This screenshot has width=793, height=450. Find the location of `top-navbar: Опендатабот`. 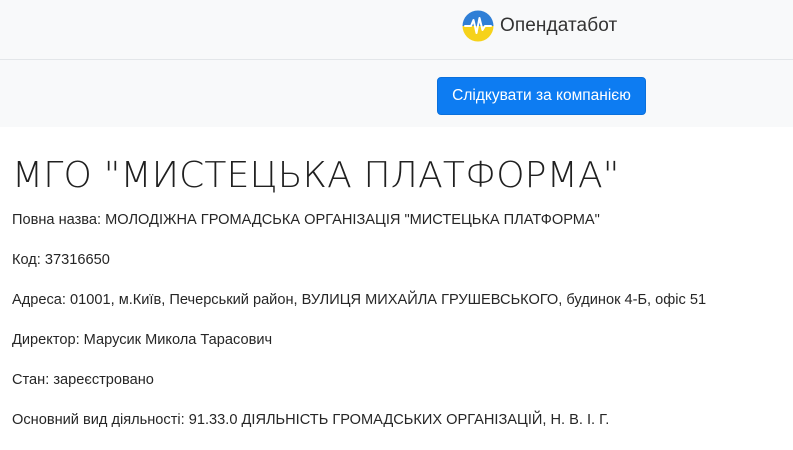

top-navbar: Опендатабот is located at coordinates (396, 30).